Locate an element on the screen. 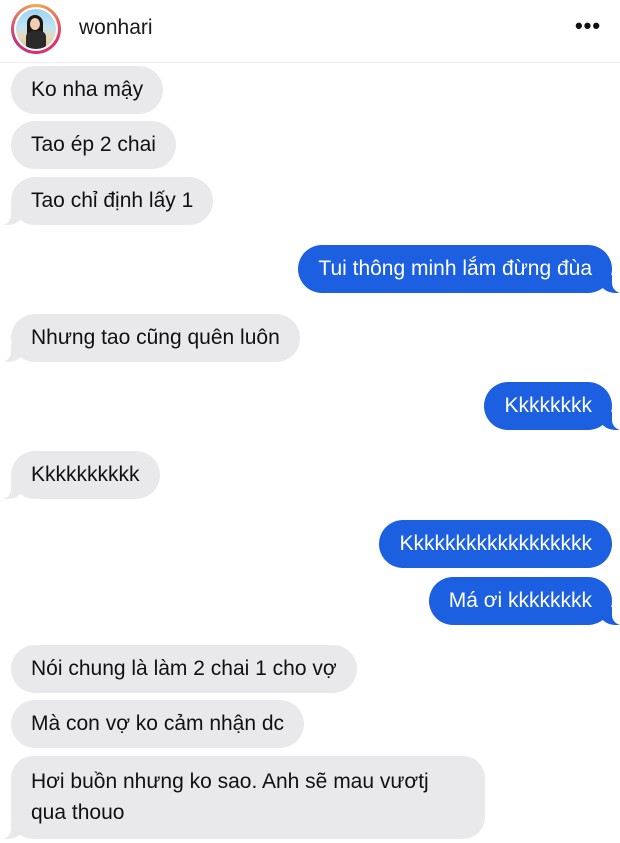  message-text: Ko nha mậy is located at coordinates (87, 89).